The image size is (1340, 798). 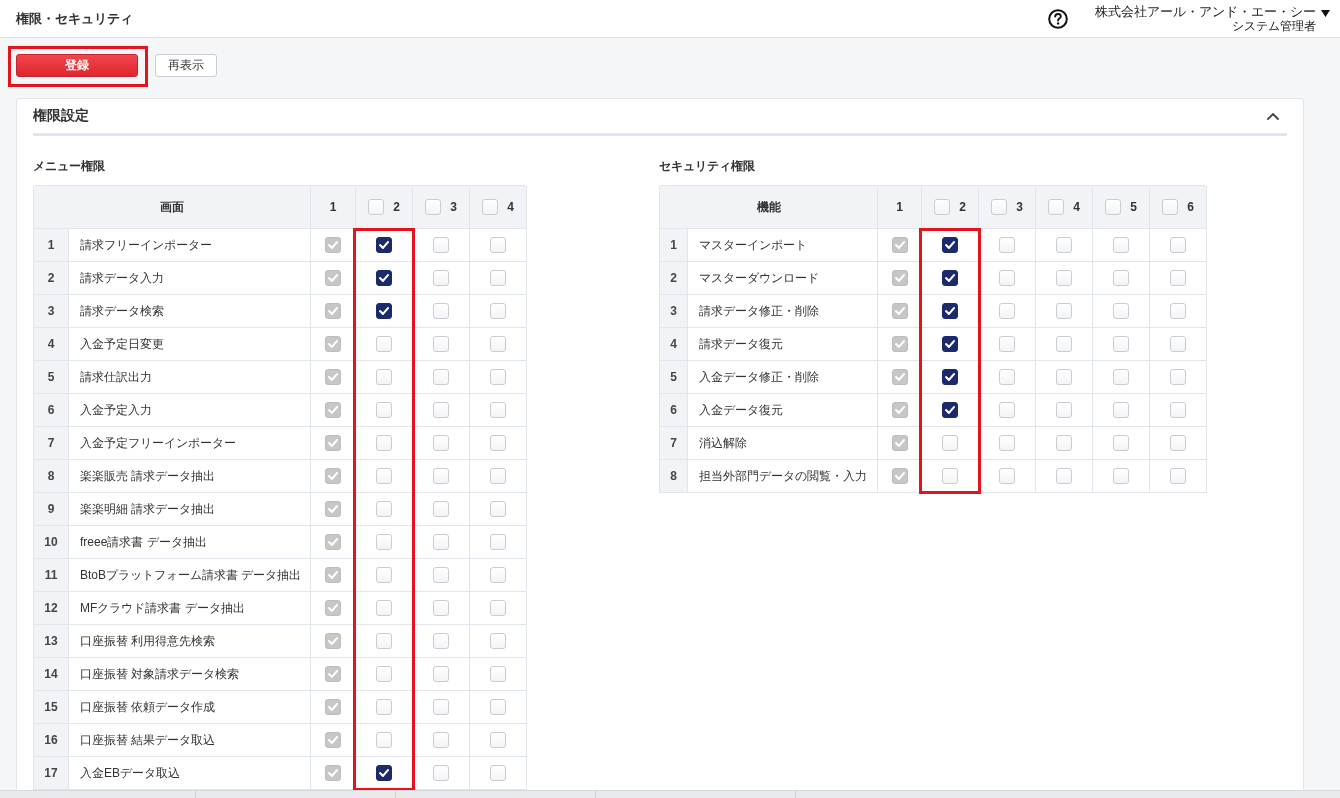 What do you see at coordinates (77, 65) in the screenshot?
I see `register-button: 登録` at bounding box center [77, 65].